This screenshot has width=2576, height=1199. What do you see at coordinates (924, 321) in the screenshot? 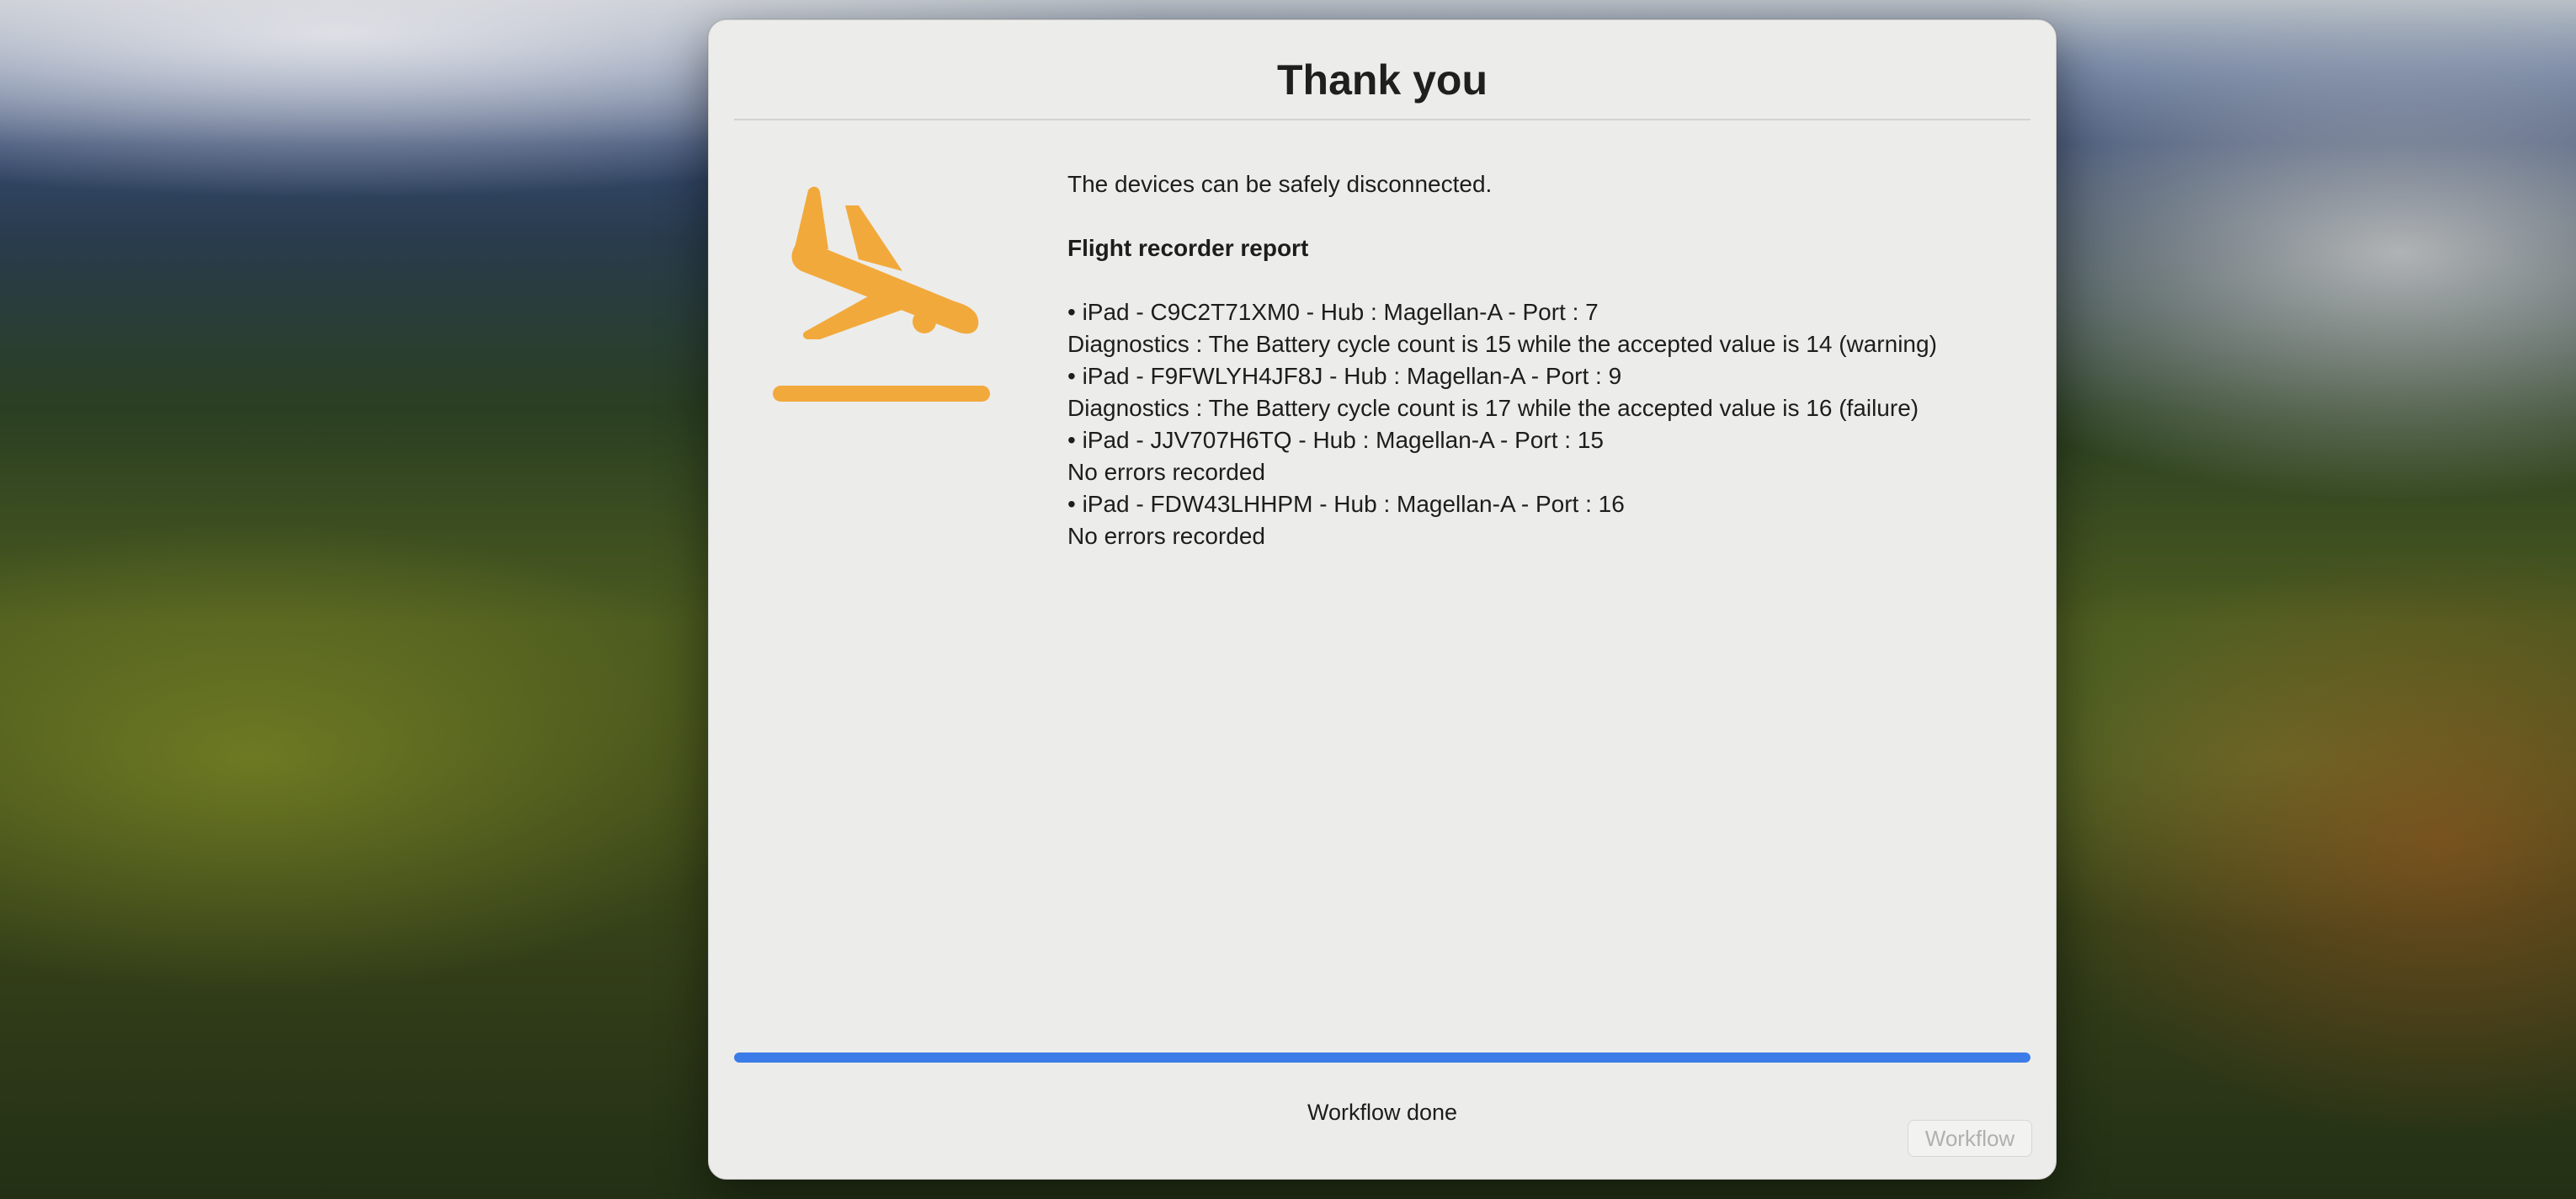
I see `airplane-wheel` at bounding box center [924, 321].